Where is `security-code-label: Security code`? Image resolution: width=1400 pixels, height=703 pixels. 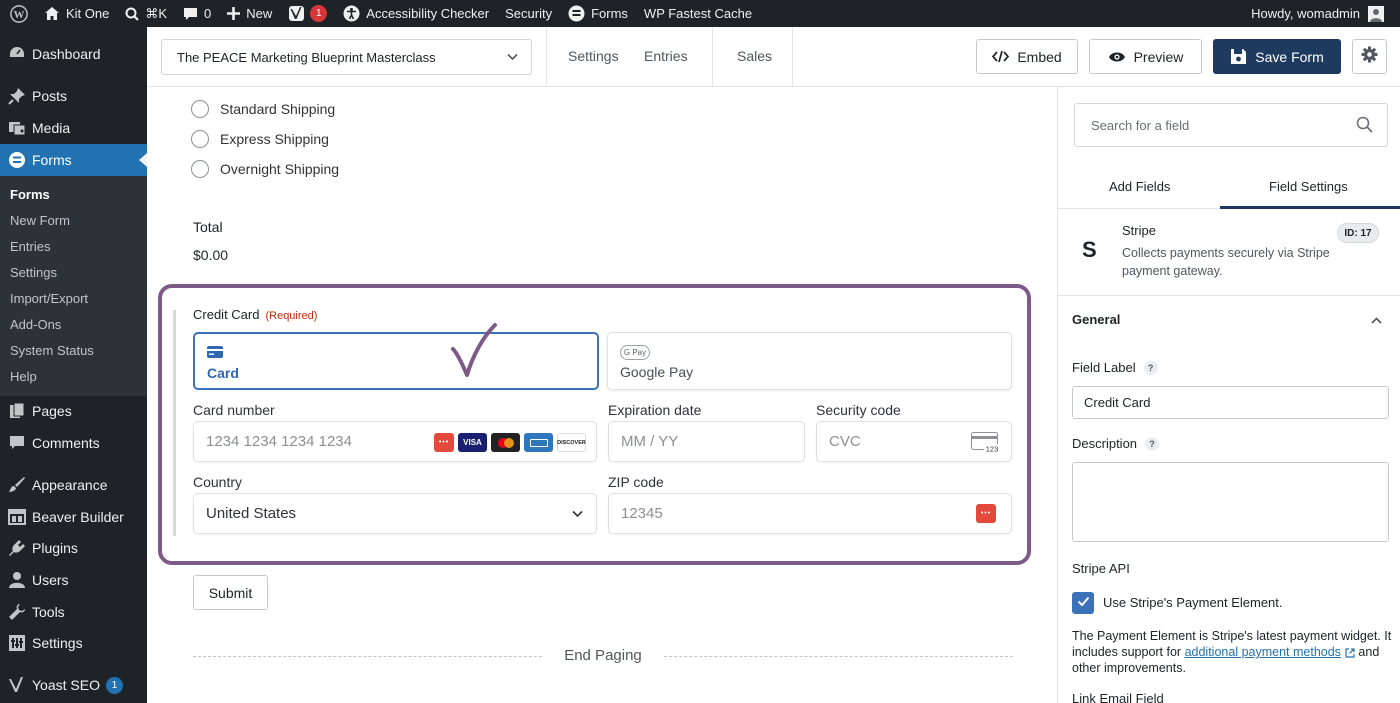 security-code-label: Security code is located at coordinates (858, 410).